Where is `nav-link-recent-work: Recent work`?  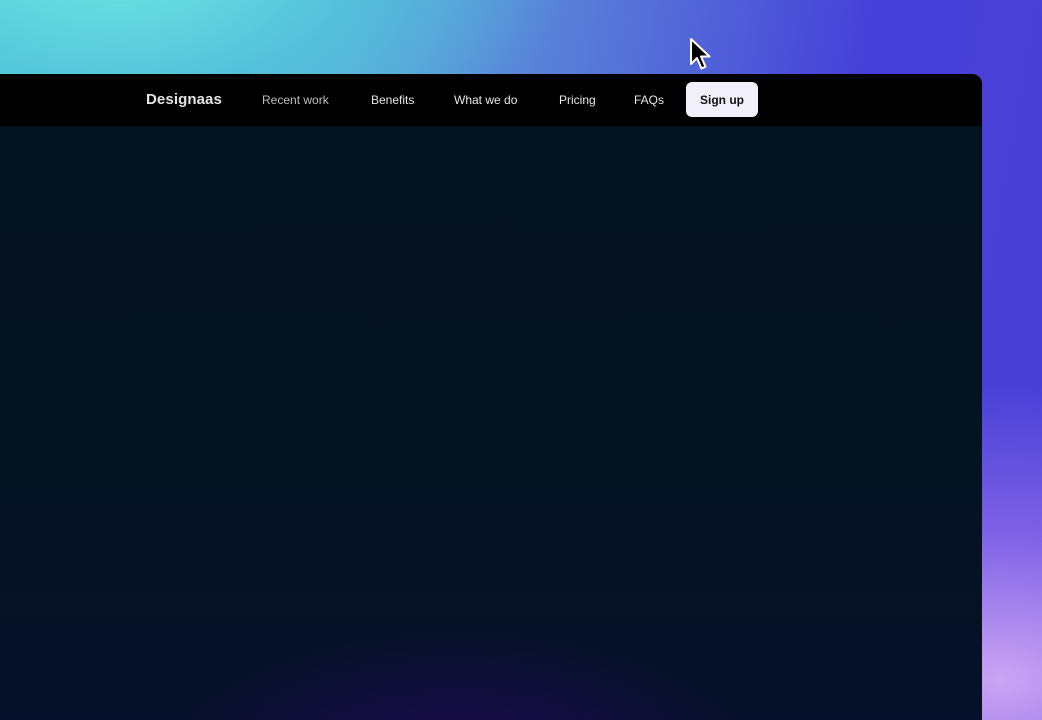
nav-link-recent-work: Recent work is located at coordinates (295, 100).